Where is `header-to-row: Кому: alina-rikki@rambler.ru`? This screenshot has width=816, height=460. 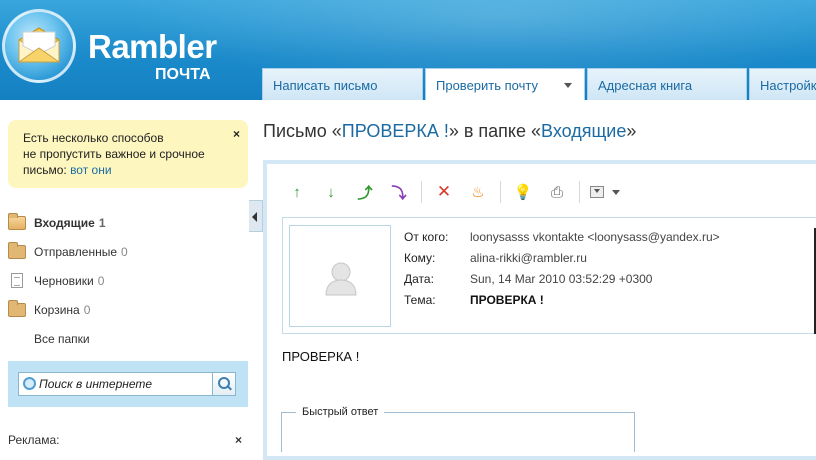
header-to-row: Кому: alina-rikki@rambler.ru is located at coordinates (495, 259).